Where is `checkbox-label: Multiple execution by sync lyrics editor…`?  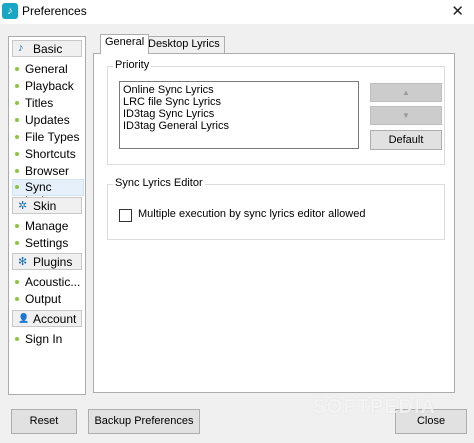
checkbox-label: Multiple execution by sync lyrics editor… is located at coordinates (252, 214).